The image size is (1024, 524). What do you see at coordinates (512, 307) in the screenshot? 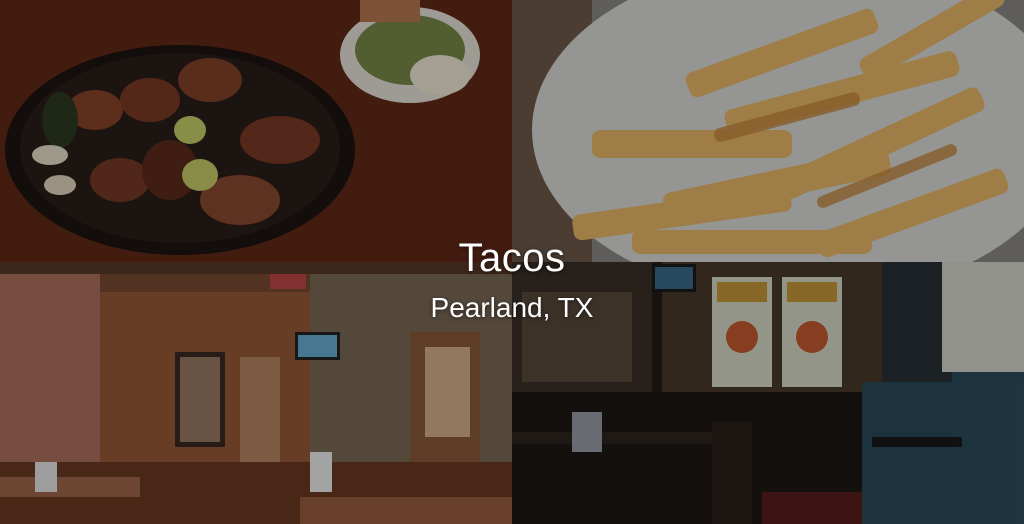
I see `location-subtitle: Pearland, TX` at bounding box center [512, 307].